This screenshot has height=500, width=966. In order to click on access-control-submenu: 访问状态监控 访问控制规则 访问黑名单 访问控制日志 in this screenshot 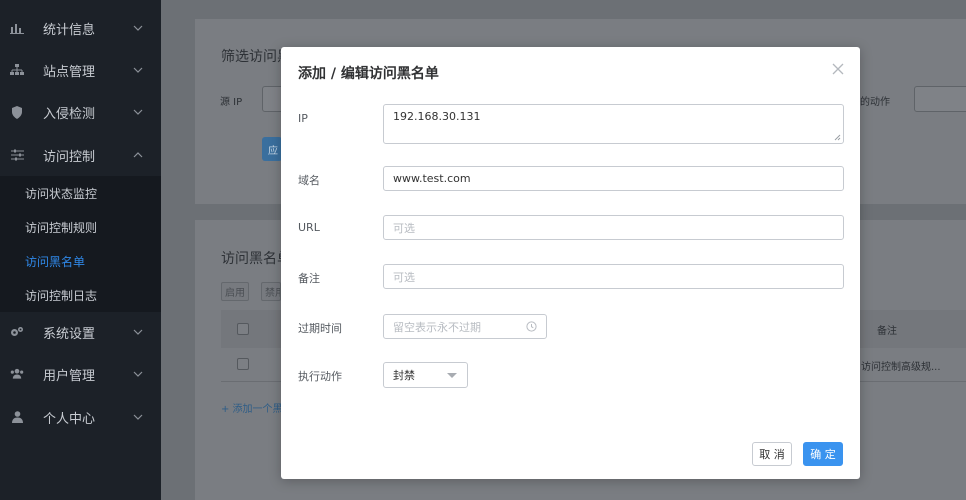, I will do `click(80, 244)`.